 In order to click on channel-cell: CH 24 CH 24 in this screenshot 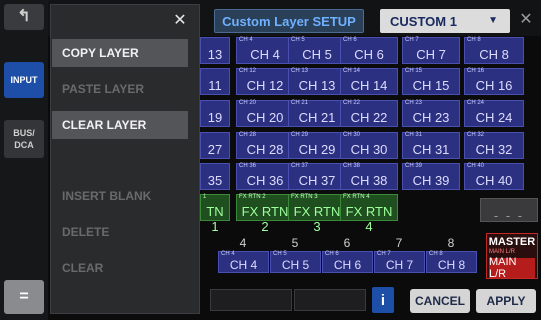, I will do `click(494, 113)`.